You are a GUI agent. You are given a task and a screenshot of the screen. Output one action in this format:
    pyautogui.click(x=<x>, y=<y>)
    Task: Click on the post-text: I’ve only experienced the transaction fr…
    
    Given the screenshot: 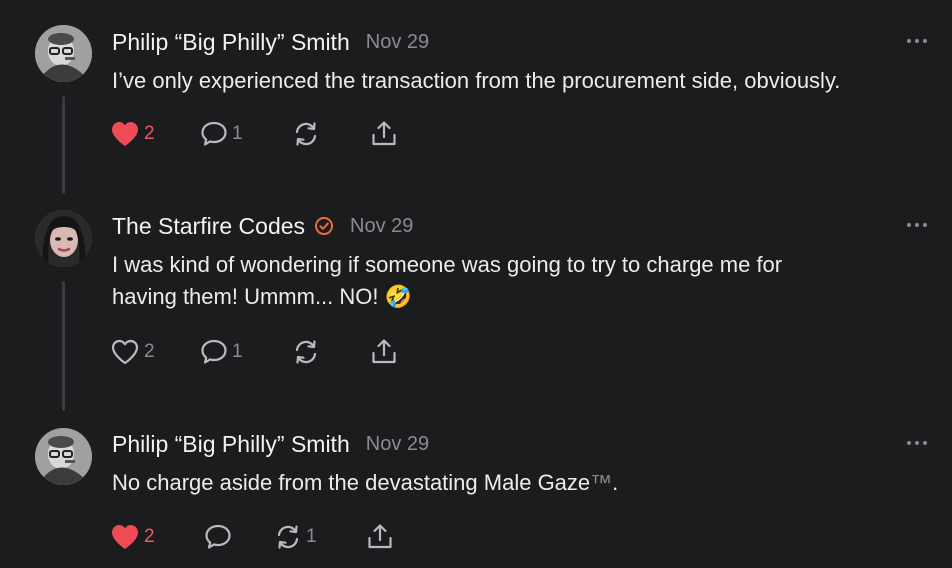 What is the action you would take?
    pyautogui.click(x=522, y=81)
    